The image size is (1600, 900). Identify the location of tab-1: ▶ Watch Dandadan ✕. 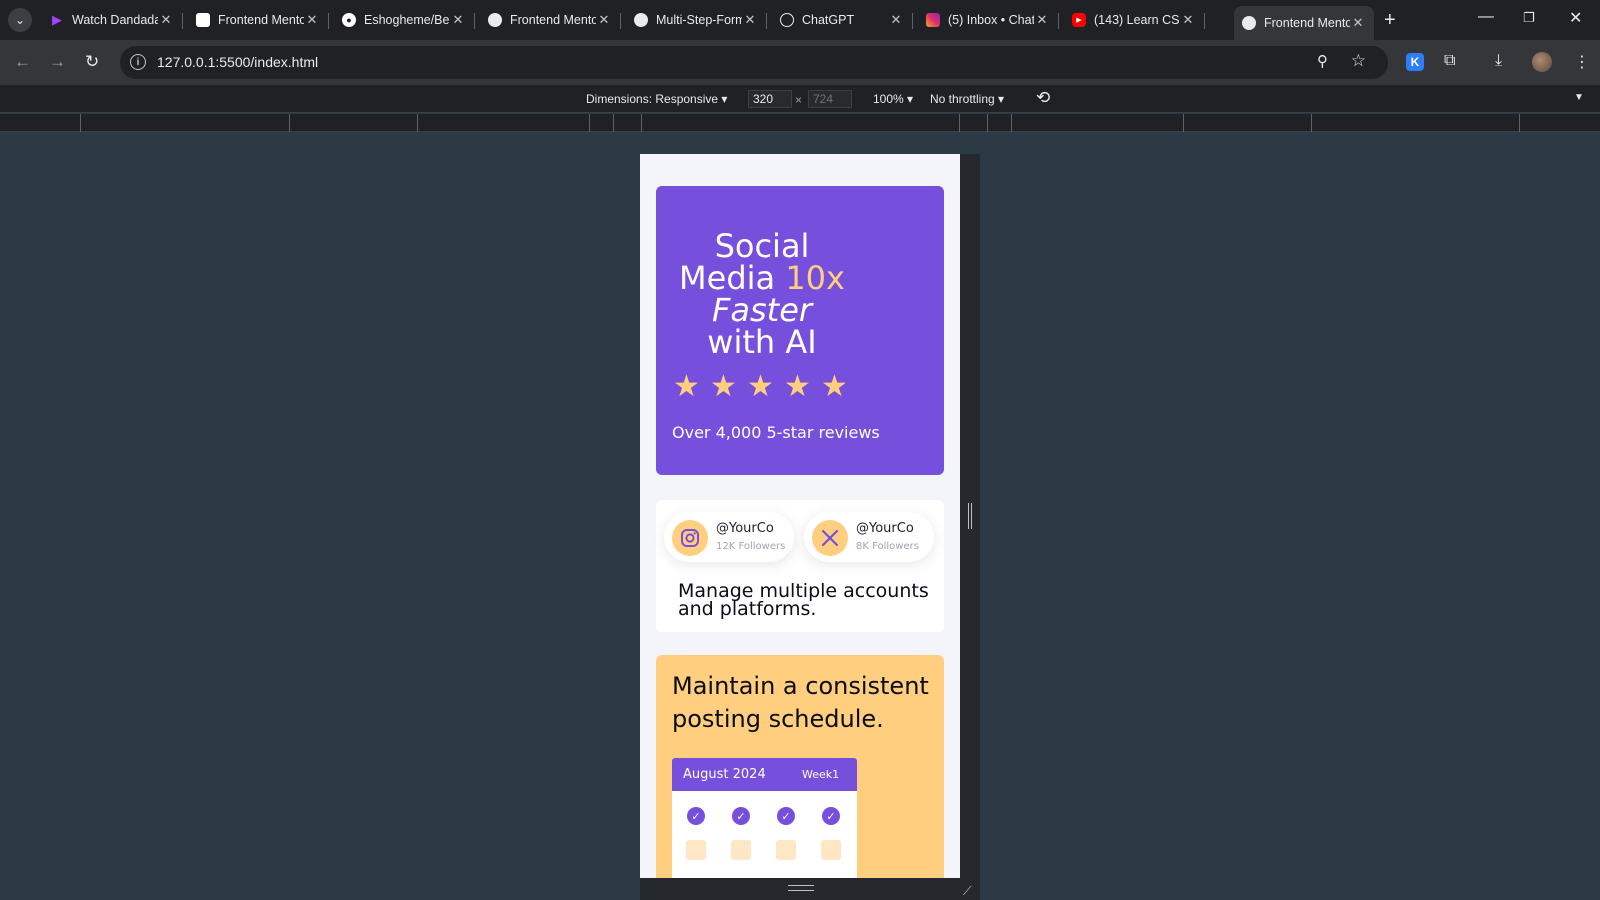
(112, 20).